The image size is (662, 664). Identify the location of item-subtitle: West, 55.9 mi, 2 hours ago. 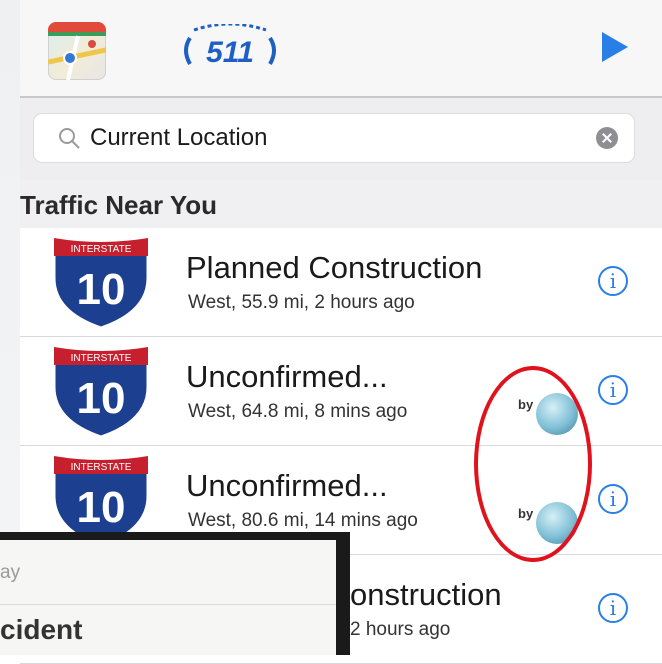
(301, 302).